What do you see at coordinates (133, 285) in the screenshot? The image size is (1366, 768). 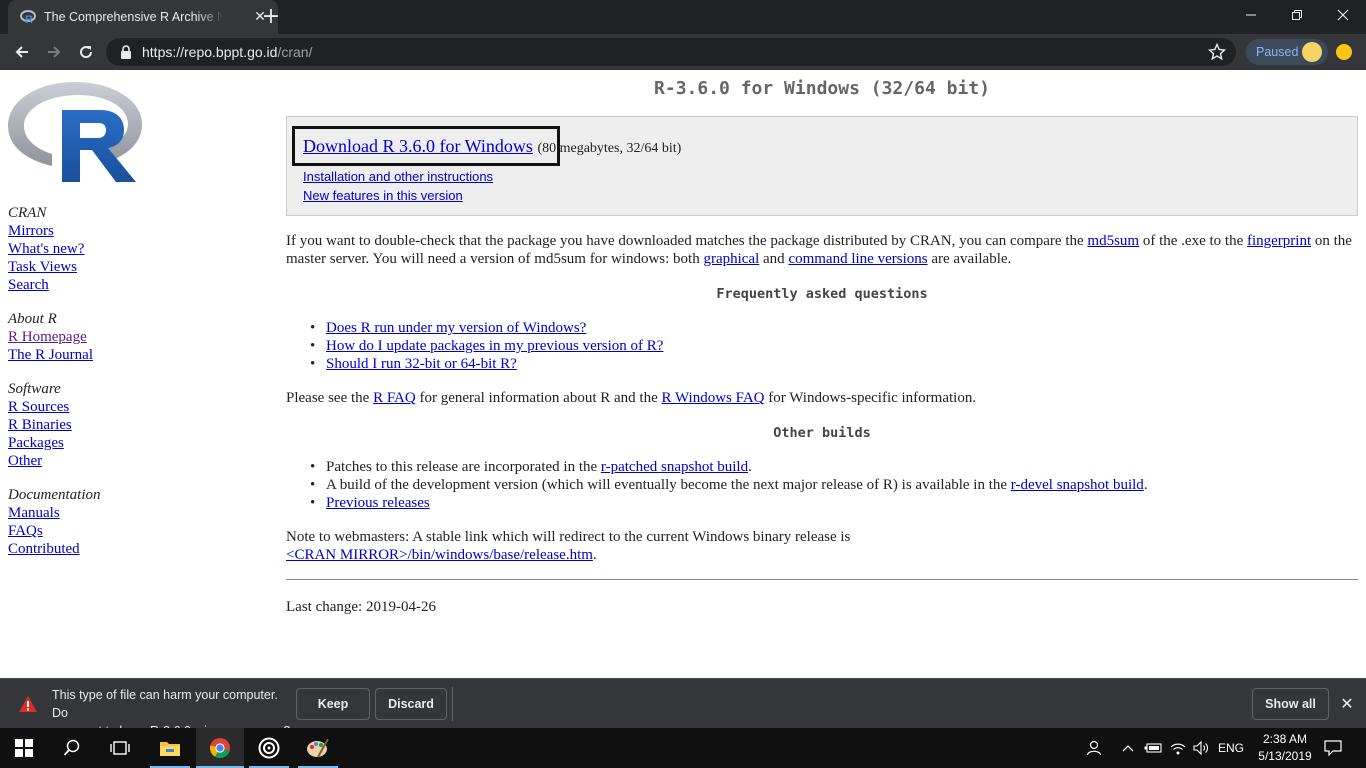 I see `sidebar-link-search: Search` at bounding box center [133, 285].